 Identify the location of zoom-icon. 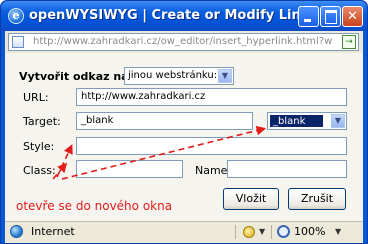
(283, 231).